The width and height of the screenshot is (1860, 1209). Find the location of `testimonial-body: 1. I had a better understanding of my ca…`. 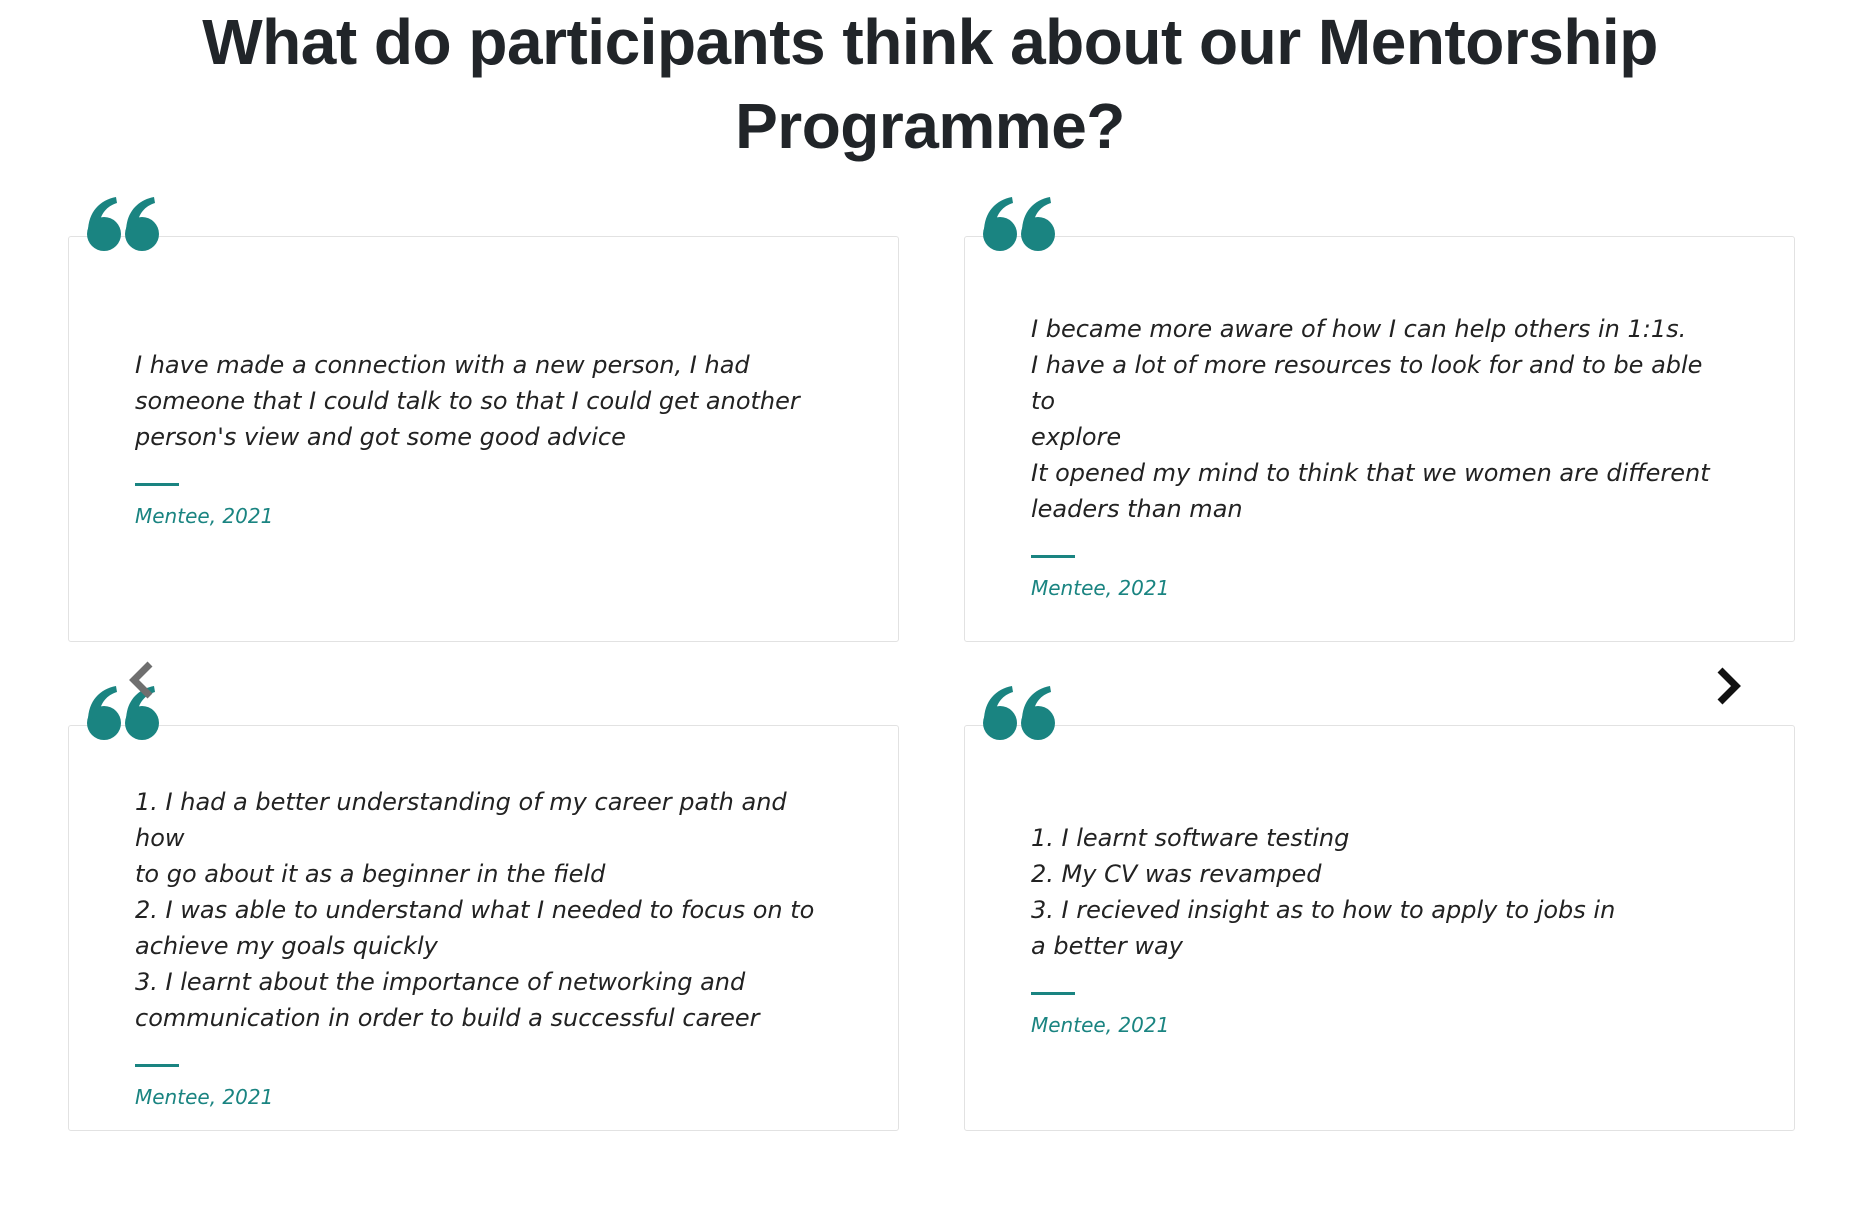

testimonial-body: 1. I had a better understanding of my ca… is located at coordinates (485, 947).